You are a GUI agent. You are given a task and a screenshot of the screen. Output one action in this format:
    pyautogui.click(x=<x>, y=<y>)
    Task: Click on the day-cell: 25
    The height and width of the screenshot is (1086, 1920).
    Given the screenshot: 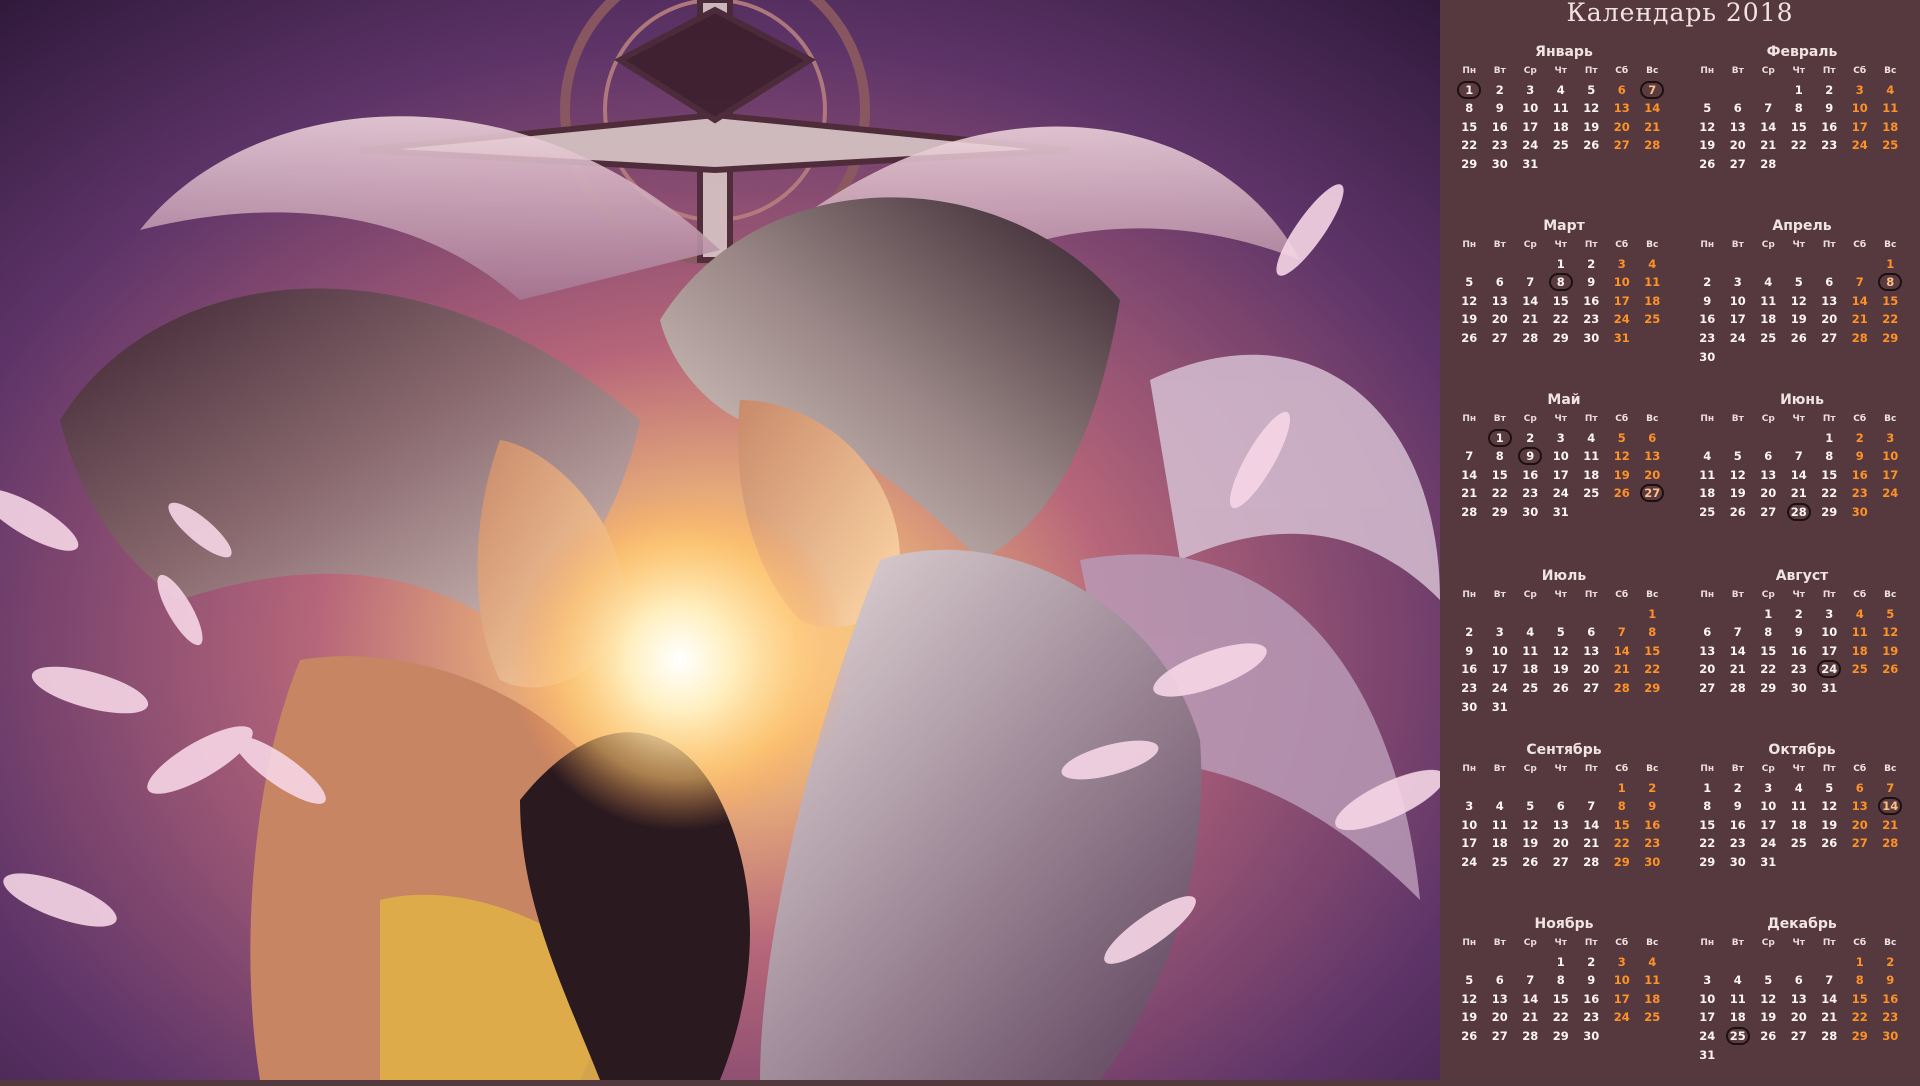 What is the action you would take?
    pyautogui.click(x=1890, y=145)
    